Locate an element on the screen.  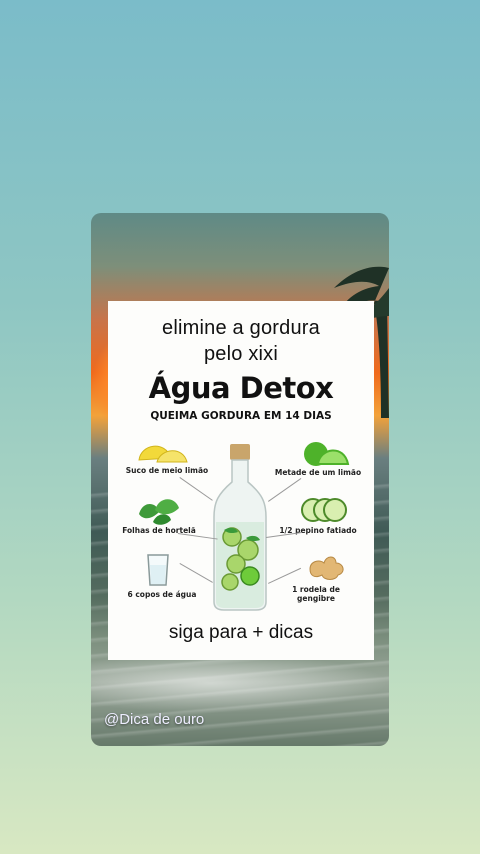
label-water: 6 copos de água is located at coordinates (162, 594).